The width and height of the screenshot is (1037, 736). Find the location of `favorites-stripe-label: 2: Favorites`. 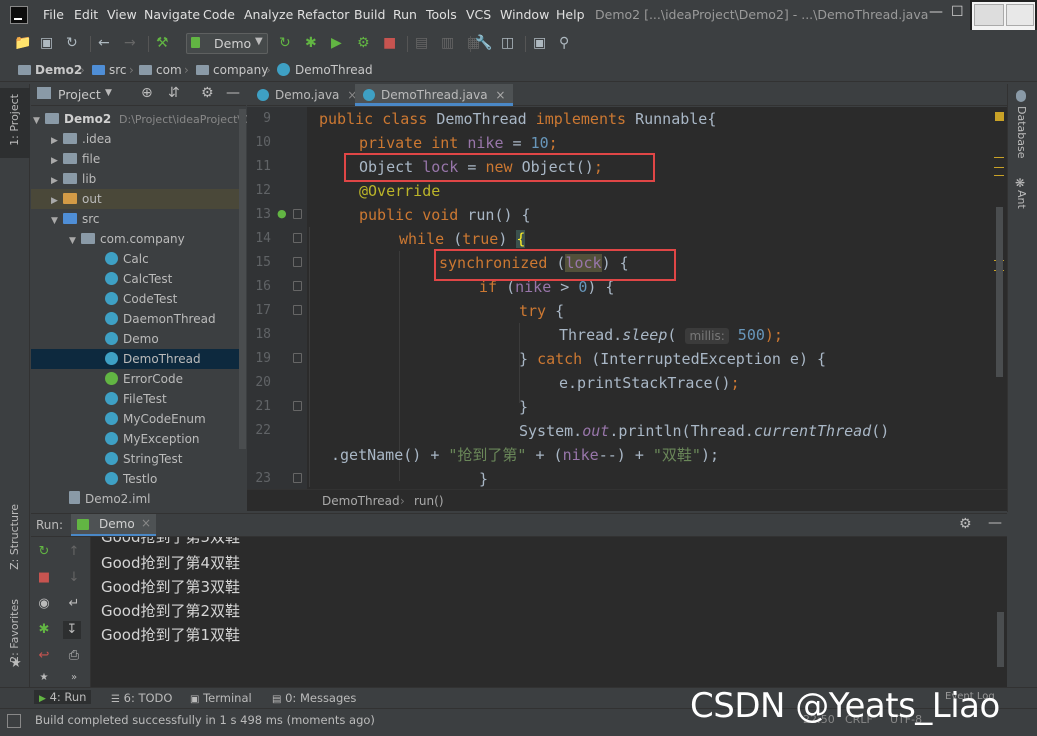

favorites-stripe-label: 2: Favorites is located at coordinates (14, 631).